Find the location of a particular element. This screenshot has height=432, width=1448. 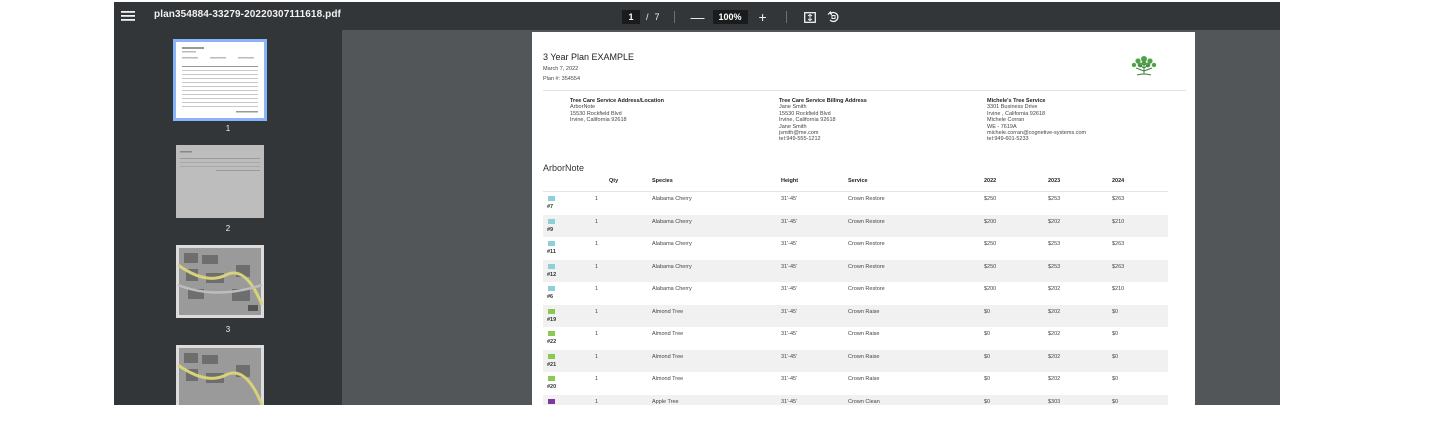

page-number-input: 1 is located at coordinates (631, 17).